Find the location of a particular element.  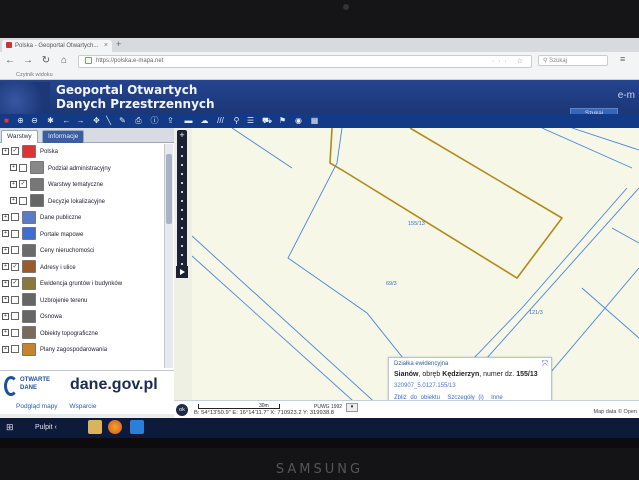

forward-icon: → is located at coordinates (28, 60).